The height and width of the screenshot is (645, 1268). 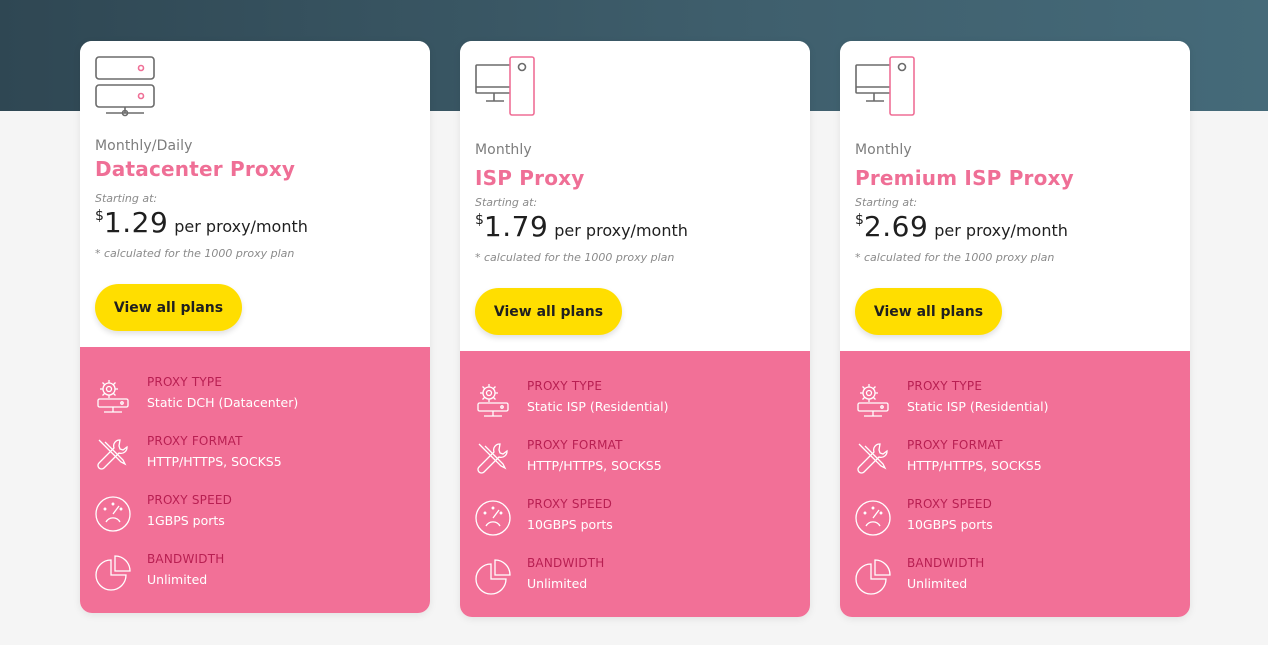 I want to click on price-amount: 1.29, so click(x=136, y=222).